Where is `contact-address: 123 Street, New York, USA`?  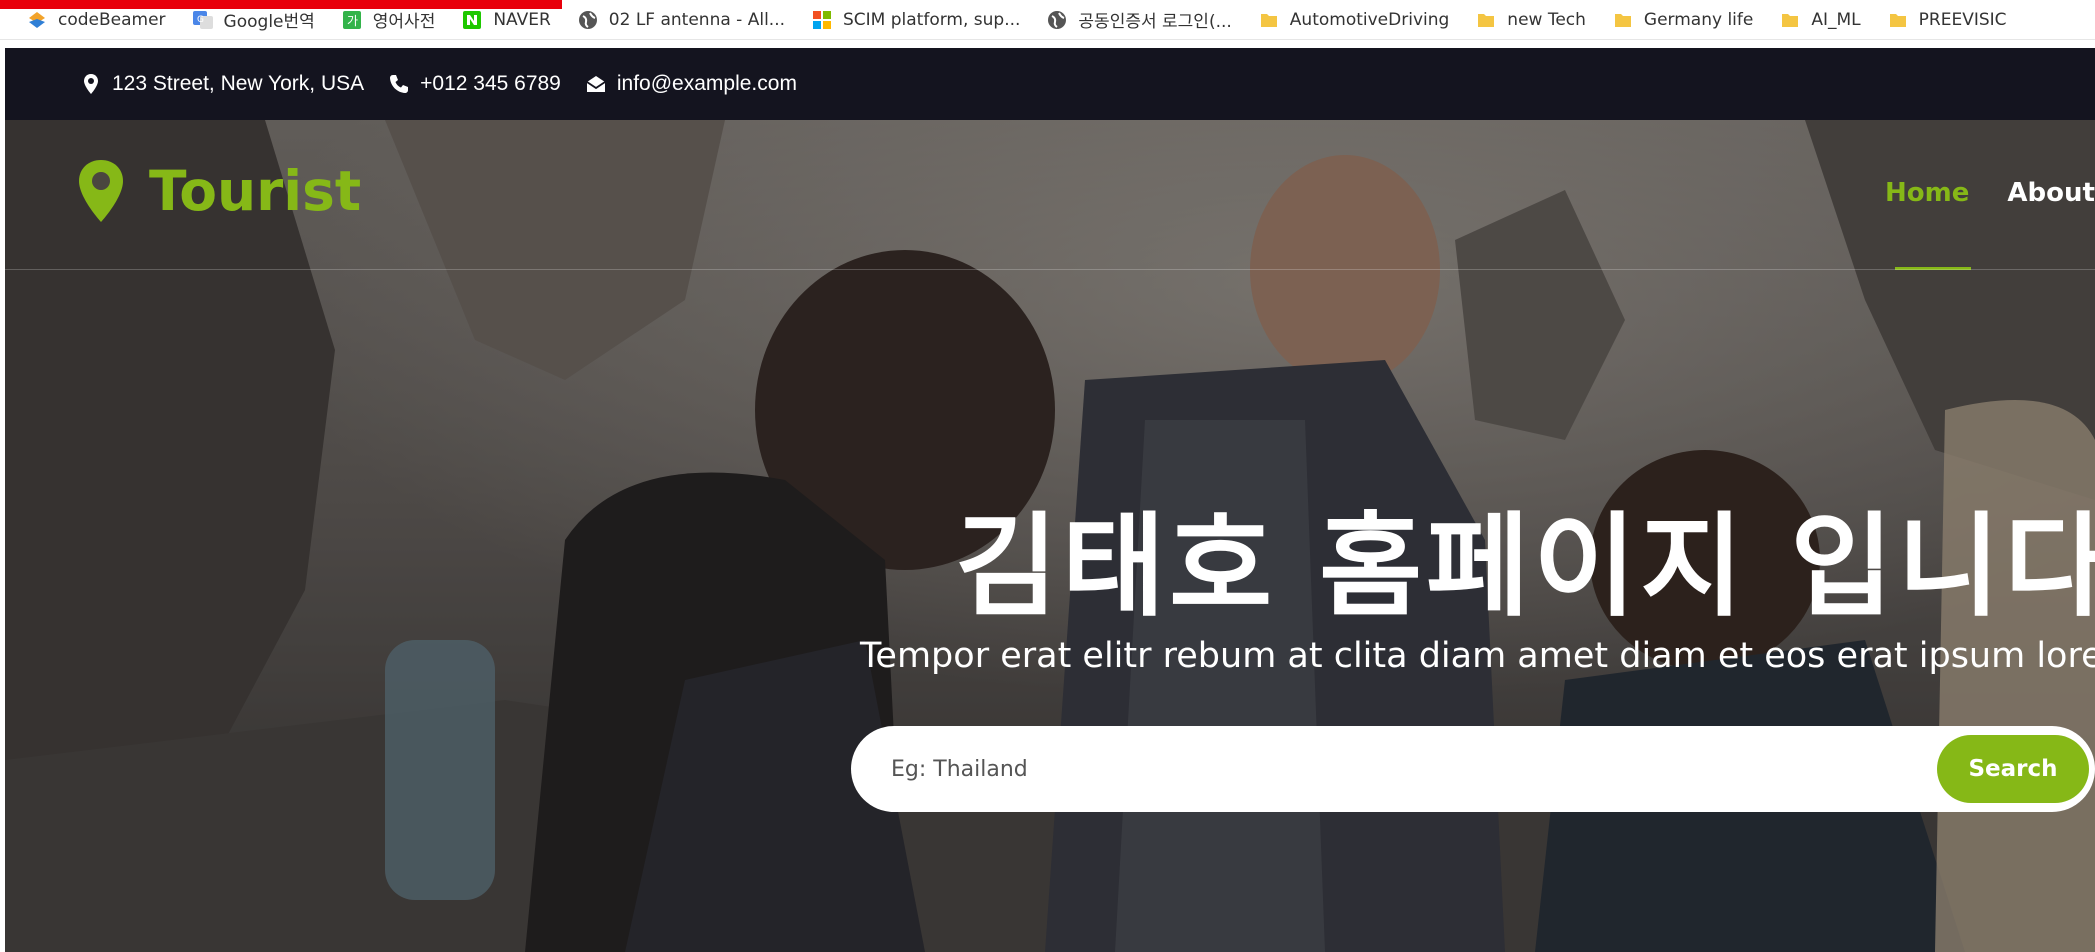
contact-address: 123 Street, New York, USA is located at coordinates (222, 84).